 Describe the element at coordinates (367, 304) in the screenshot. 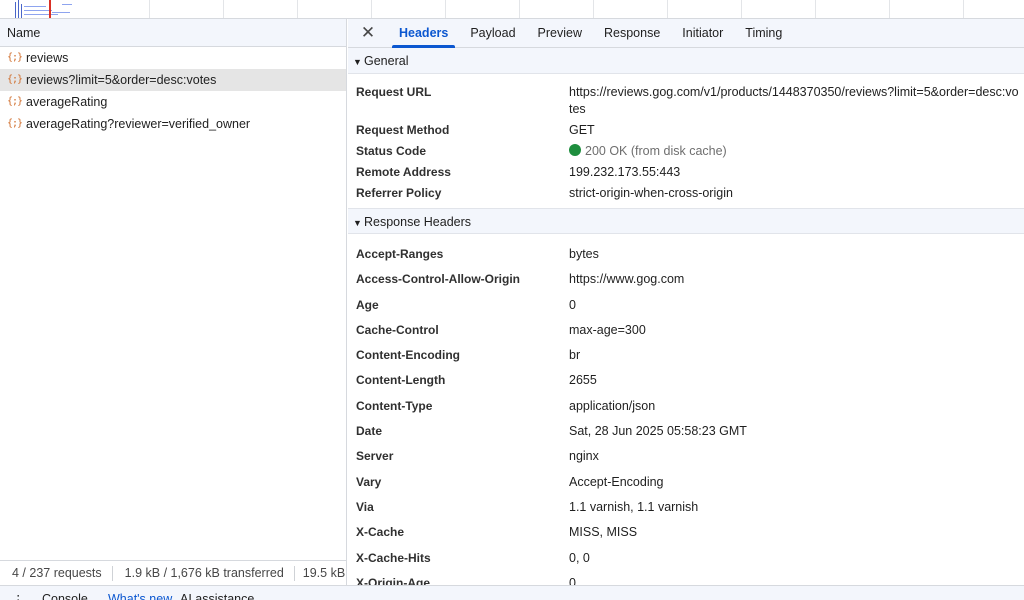

I see `header-name: Age` at that location.